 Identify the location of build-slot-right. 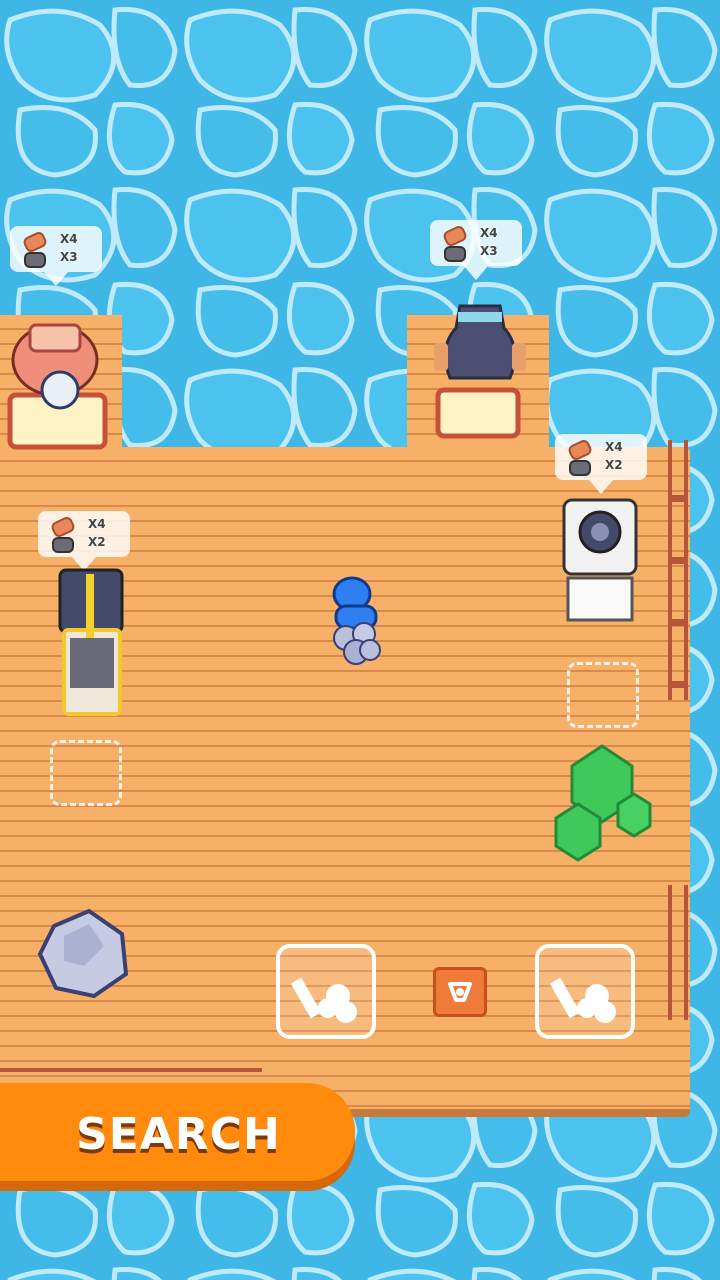
(603, 695).